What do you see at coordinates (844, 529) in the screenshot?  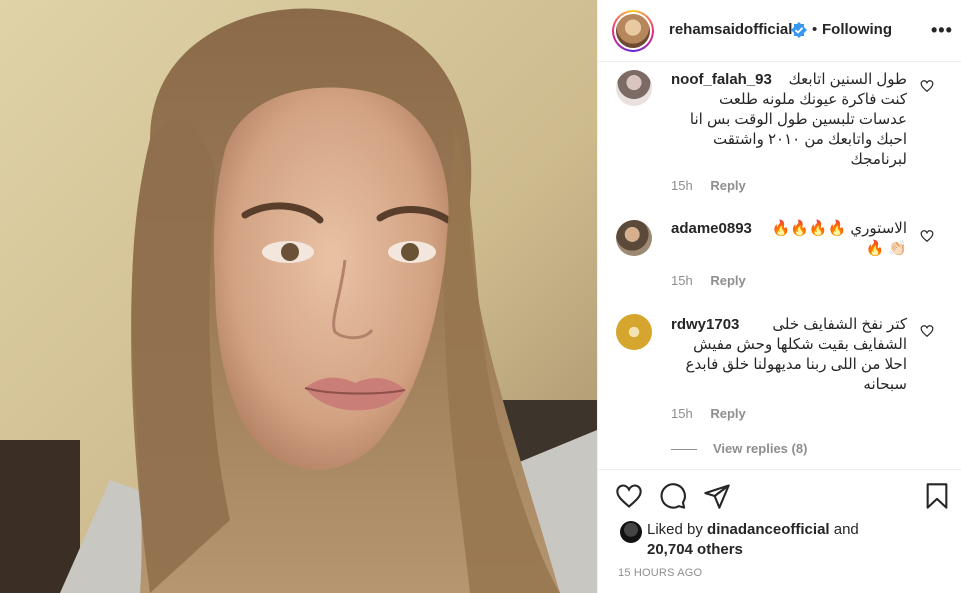 I see `likes-middle: and` at bounding box center [844, 529].